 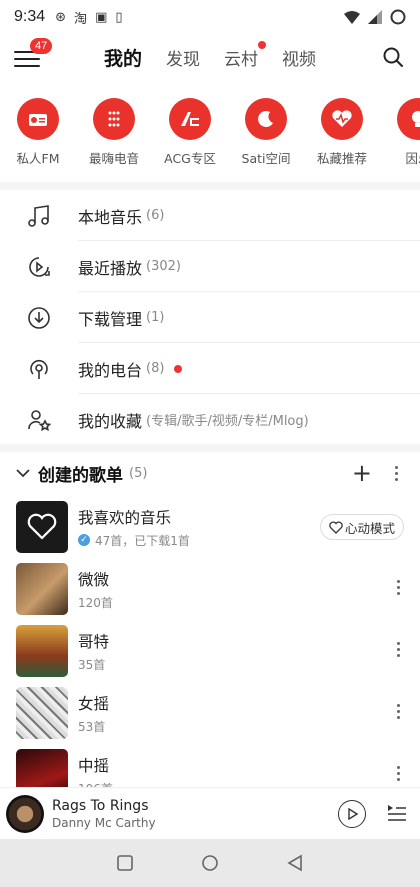 I want to click on playlist-meta: 120首, so click(x=95, y=602).